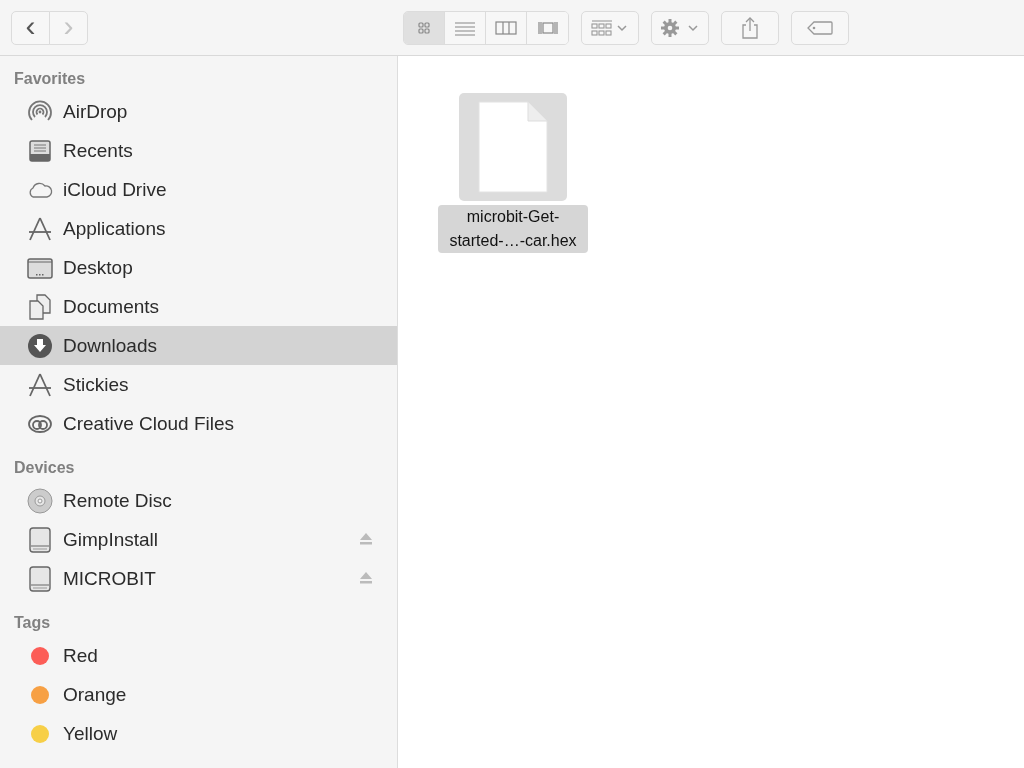  I want to click on item-label: Orange, so click(95, 694).